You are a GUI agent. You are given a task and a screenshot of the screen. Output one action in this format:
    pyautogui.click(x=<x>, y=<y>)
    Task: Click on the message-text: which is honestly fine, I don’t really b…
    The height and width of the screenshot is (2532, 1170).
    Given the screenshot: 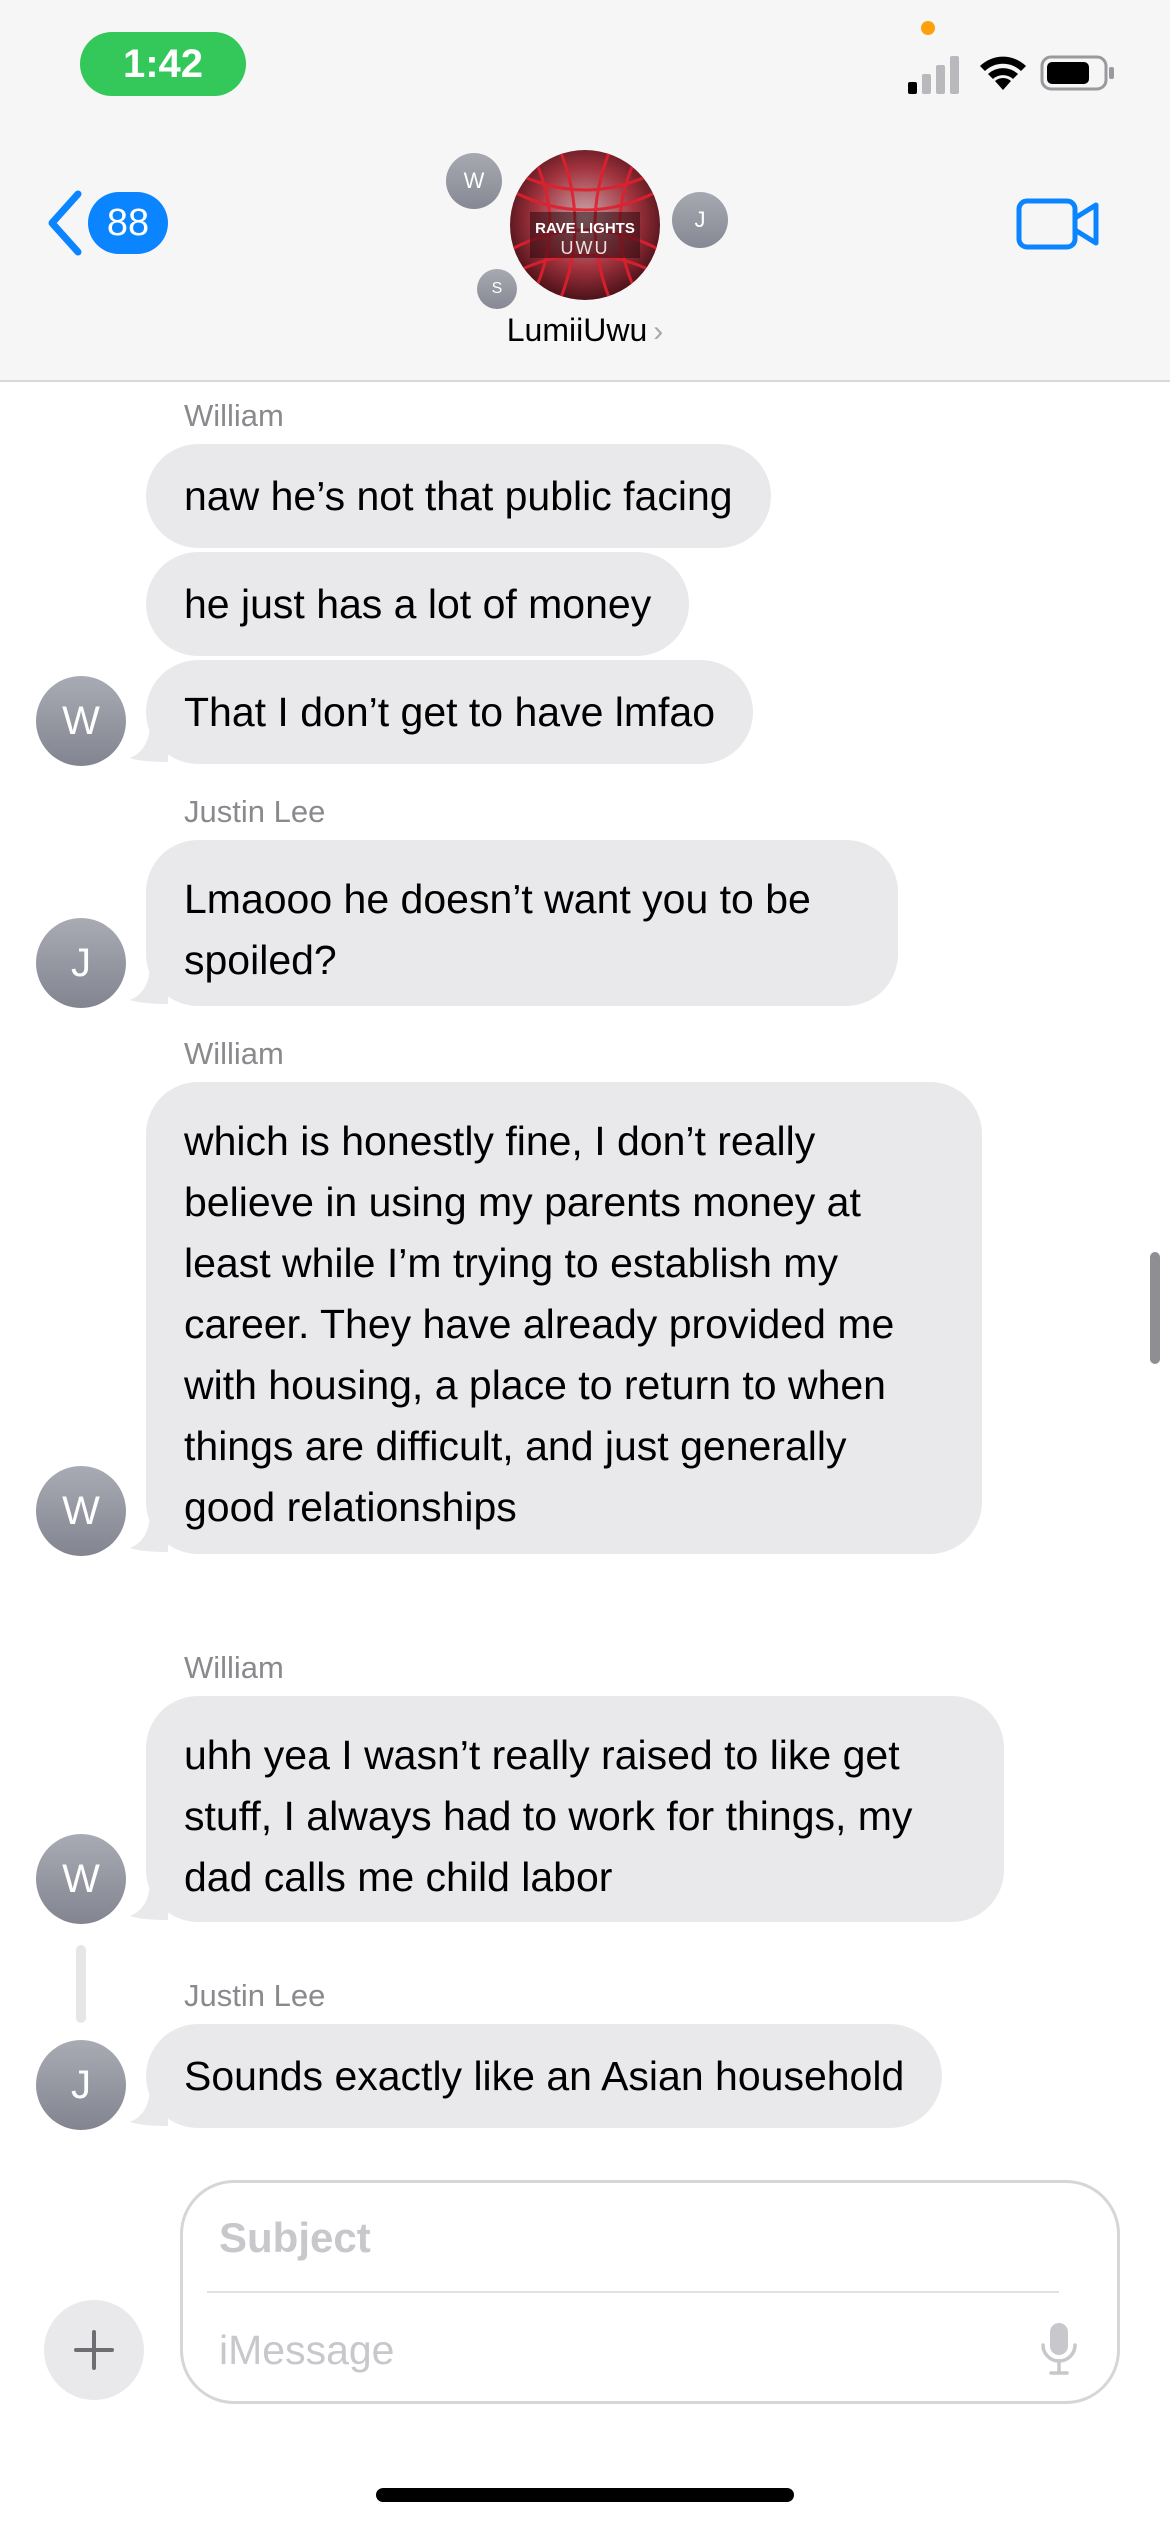 What is the action you would take?
    pyautogui.click(x=539, y=1324)
    